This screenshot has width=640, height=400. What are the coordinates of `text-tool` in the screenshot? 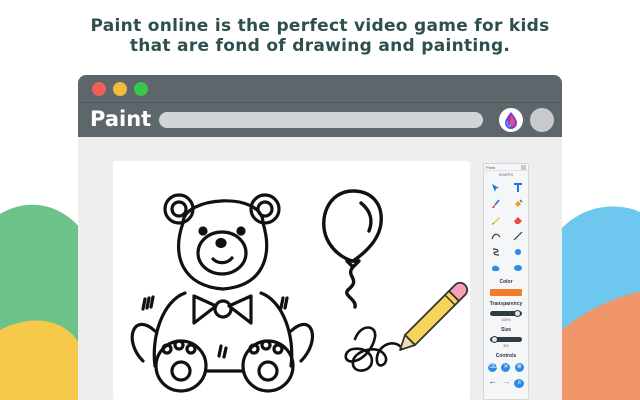 It's located at (518, 187).